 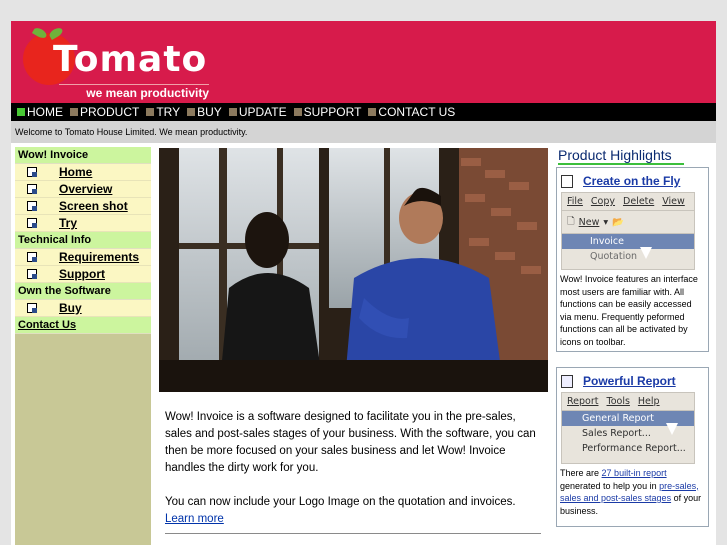 What do you see at coordinates (130, 59) in the screenshot?
I see `brand-name: Tomato` at bounding box center [130, 59].